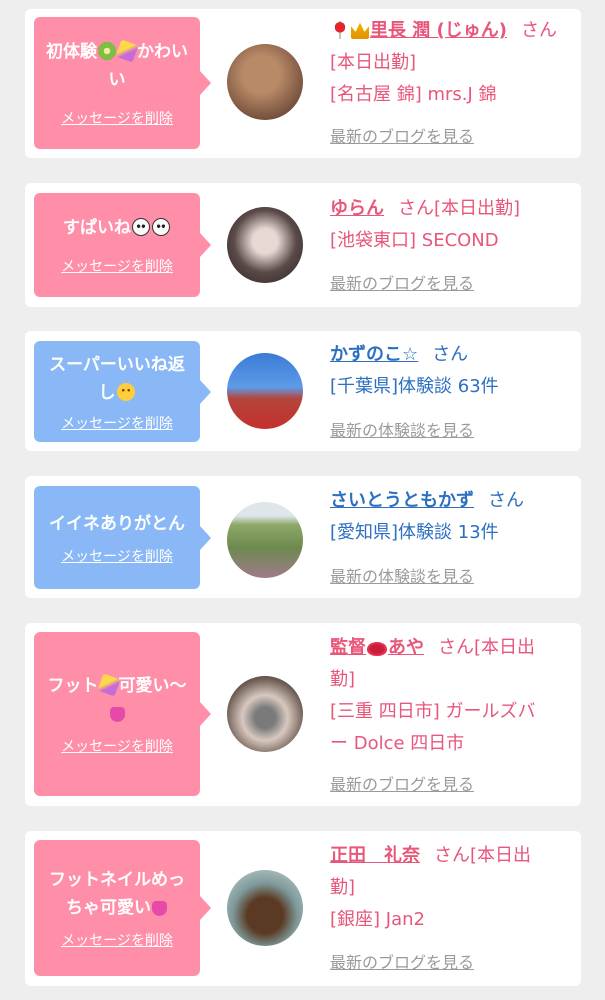 The image size is (605, 1000). I want to click on location-text: [三重 四日市] ガールズバ, so click(433, 711).